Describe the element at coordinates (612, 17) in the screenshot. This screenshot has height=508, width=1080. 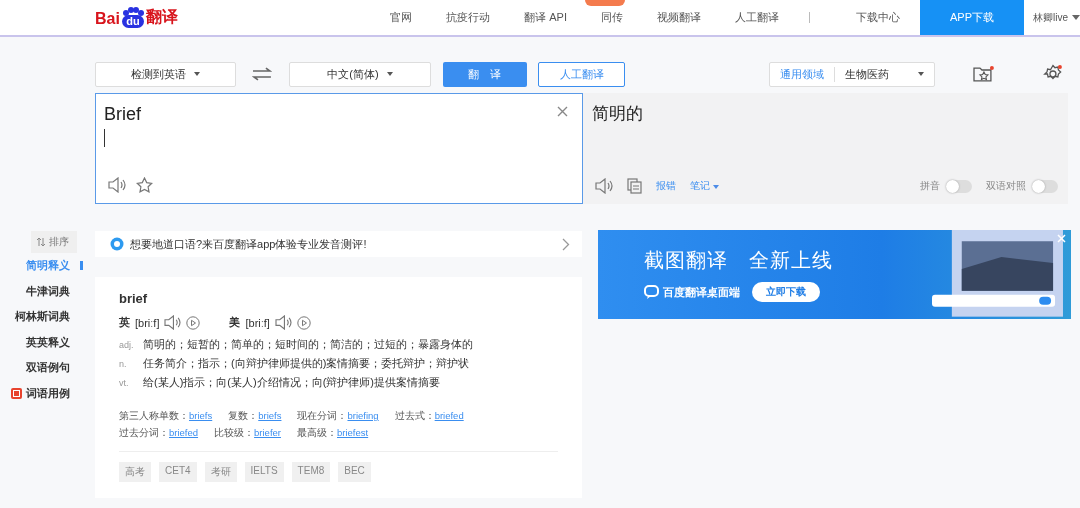
I see `nav-link: 同传` at that location.